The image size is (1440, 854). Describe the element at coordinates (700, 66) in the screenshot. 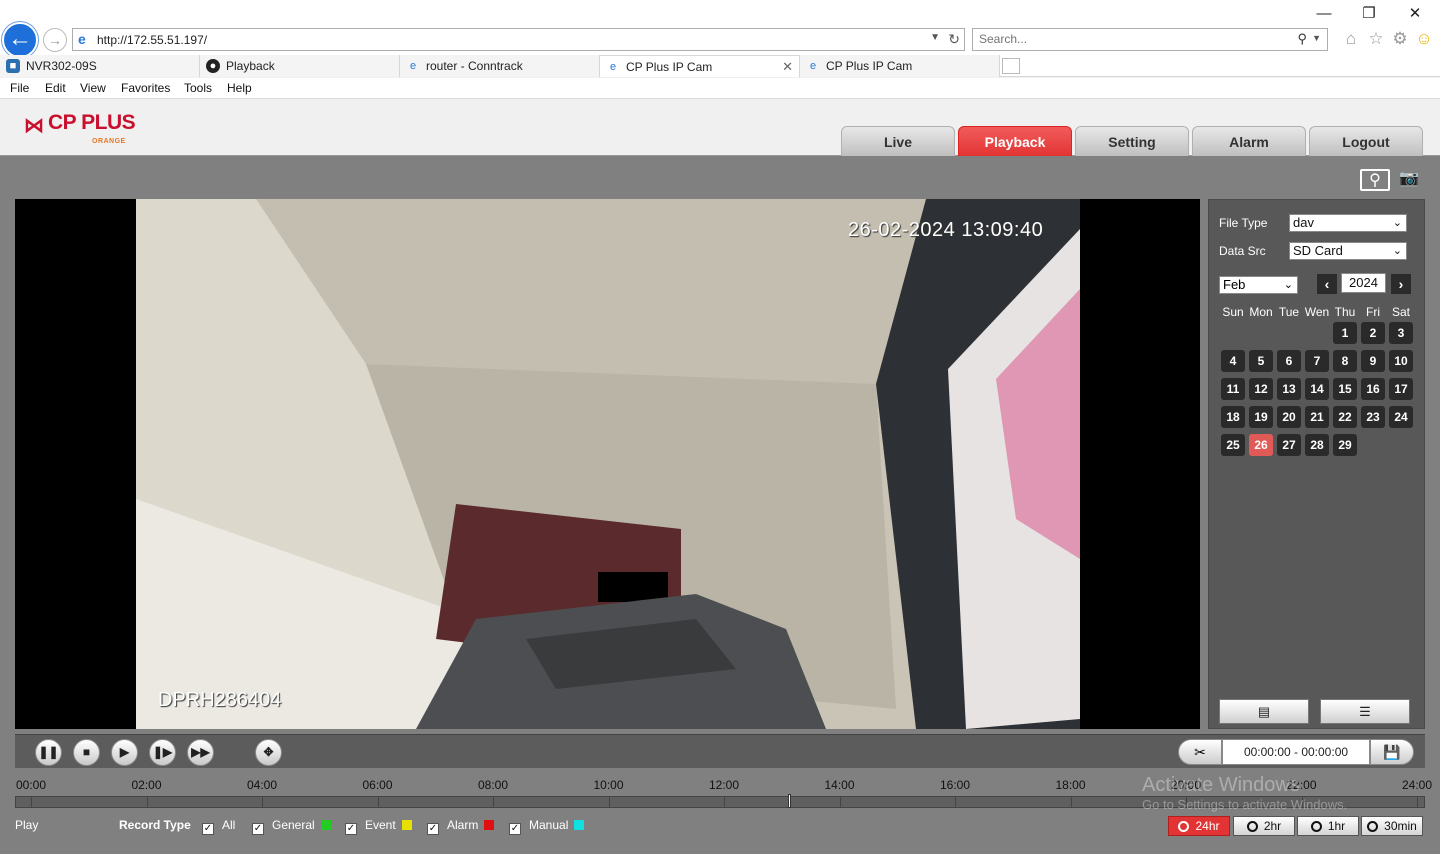

I see `browser-tab-active: e CP Plus IP Cam ✕` at that location.